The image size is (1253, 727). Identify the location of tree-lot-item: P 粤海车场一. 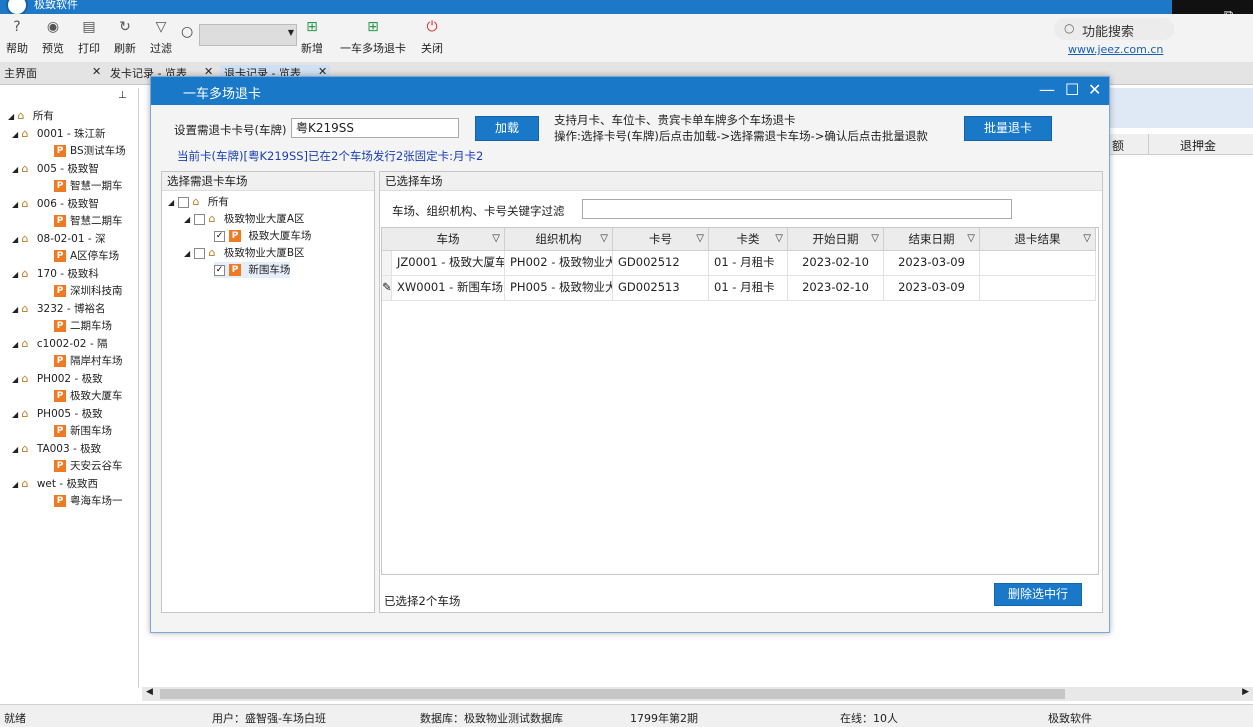
(88, 501).